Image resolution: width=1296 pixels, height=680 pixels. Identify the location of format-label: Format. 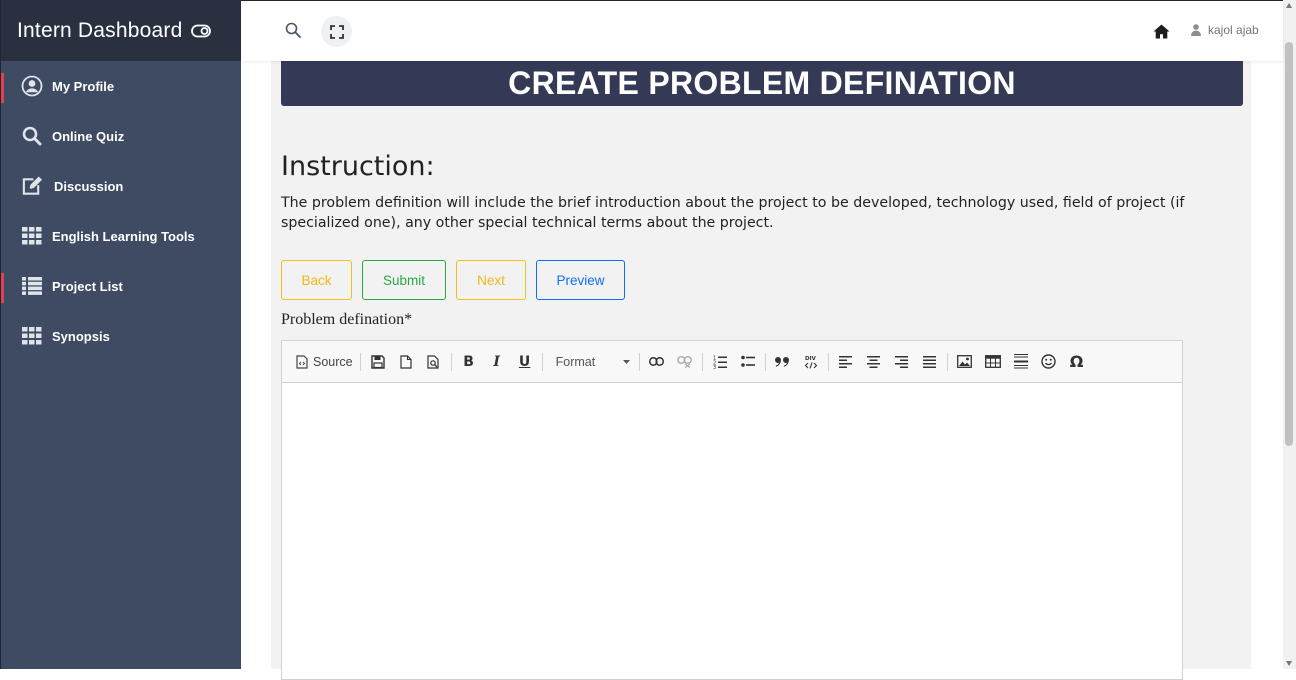
(575, 361).